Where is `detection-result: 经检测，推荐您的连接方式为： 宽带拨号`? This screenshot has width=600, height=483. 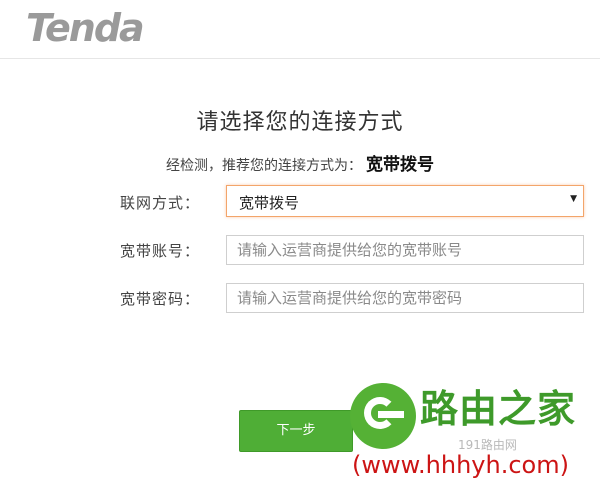
detection-result: 经检测，推荐您的连接方式为： 宽带拨号 is located at coordinates (300, 162).